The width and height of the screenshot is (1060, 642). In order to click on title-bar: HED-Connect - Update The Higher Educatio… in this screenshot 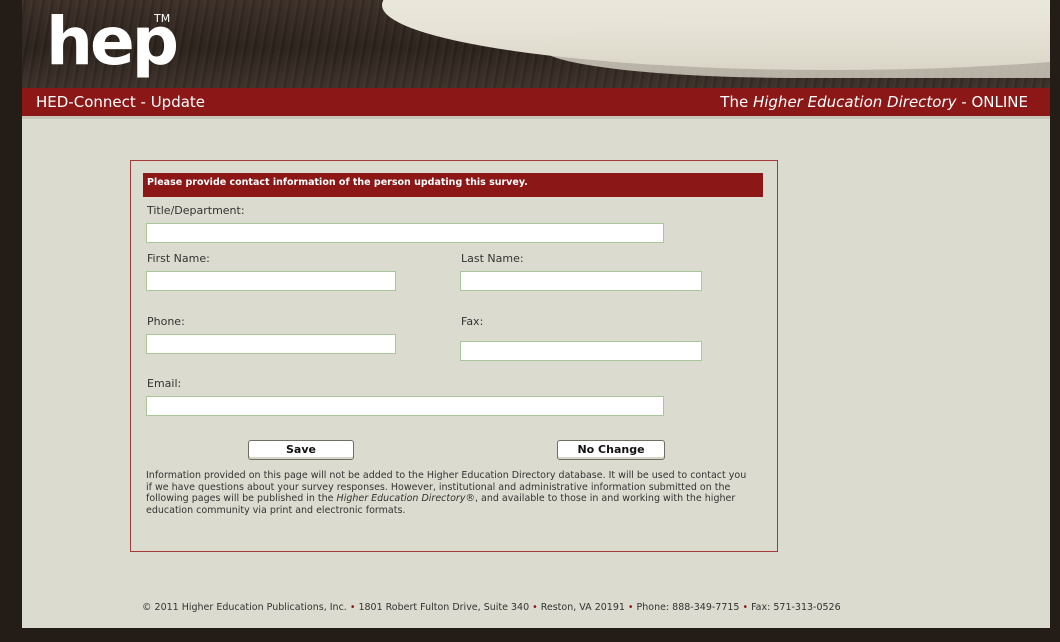, I will do `click(536, 103)`.